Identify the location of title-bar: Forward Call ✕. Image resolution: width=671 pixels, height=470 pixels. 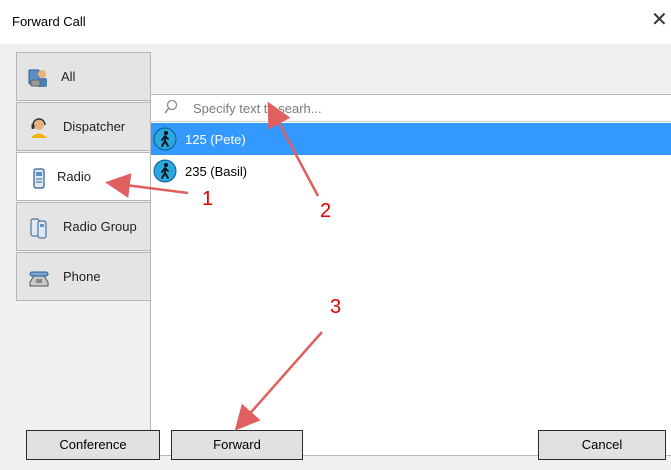
(335, 22).